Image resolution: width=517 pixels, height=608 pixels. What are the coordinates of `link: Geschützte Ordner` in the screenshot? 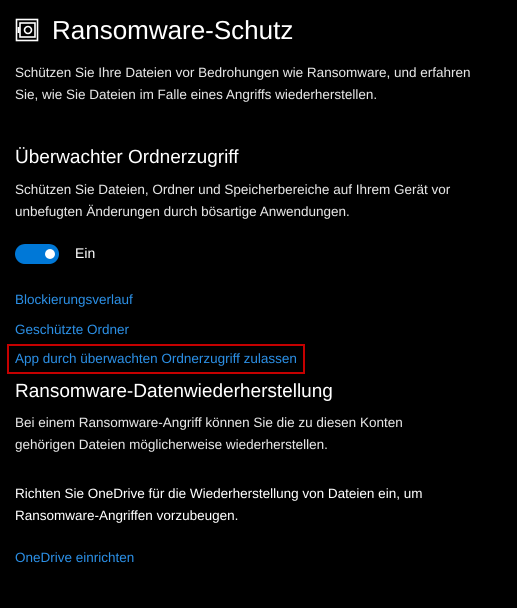 It's located at (72, 330).